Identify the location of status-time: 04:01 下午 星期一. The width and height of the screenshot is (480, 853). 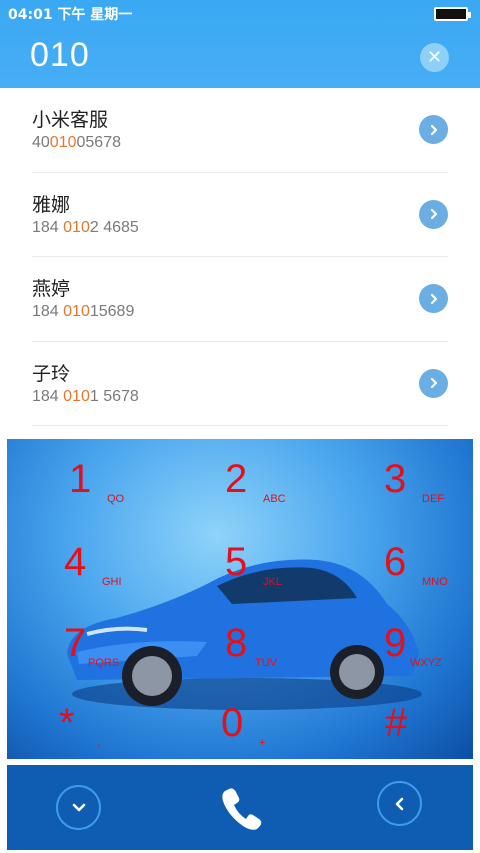
(70, 15).